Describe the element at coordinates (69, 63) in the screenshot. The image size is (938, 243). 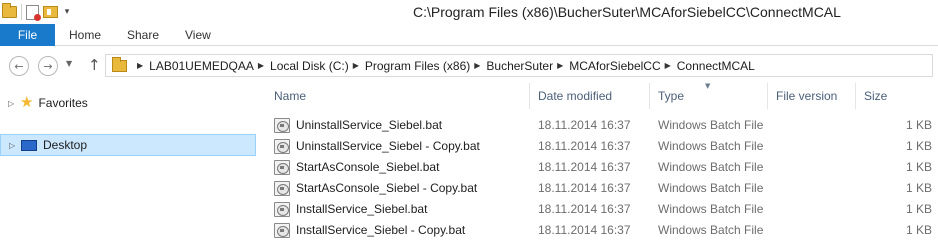
I see `recent-locations-chevron-down-icon: ▼` at that location.